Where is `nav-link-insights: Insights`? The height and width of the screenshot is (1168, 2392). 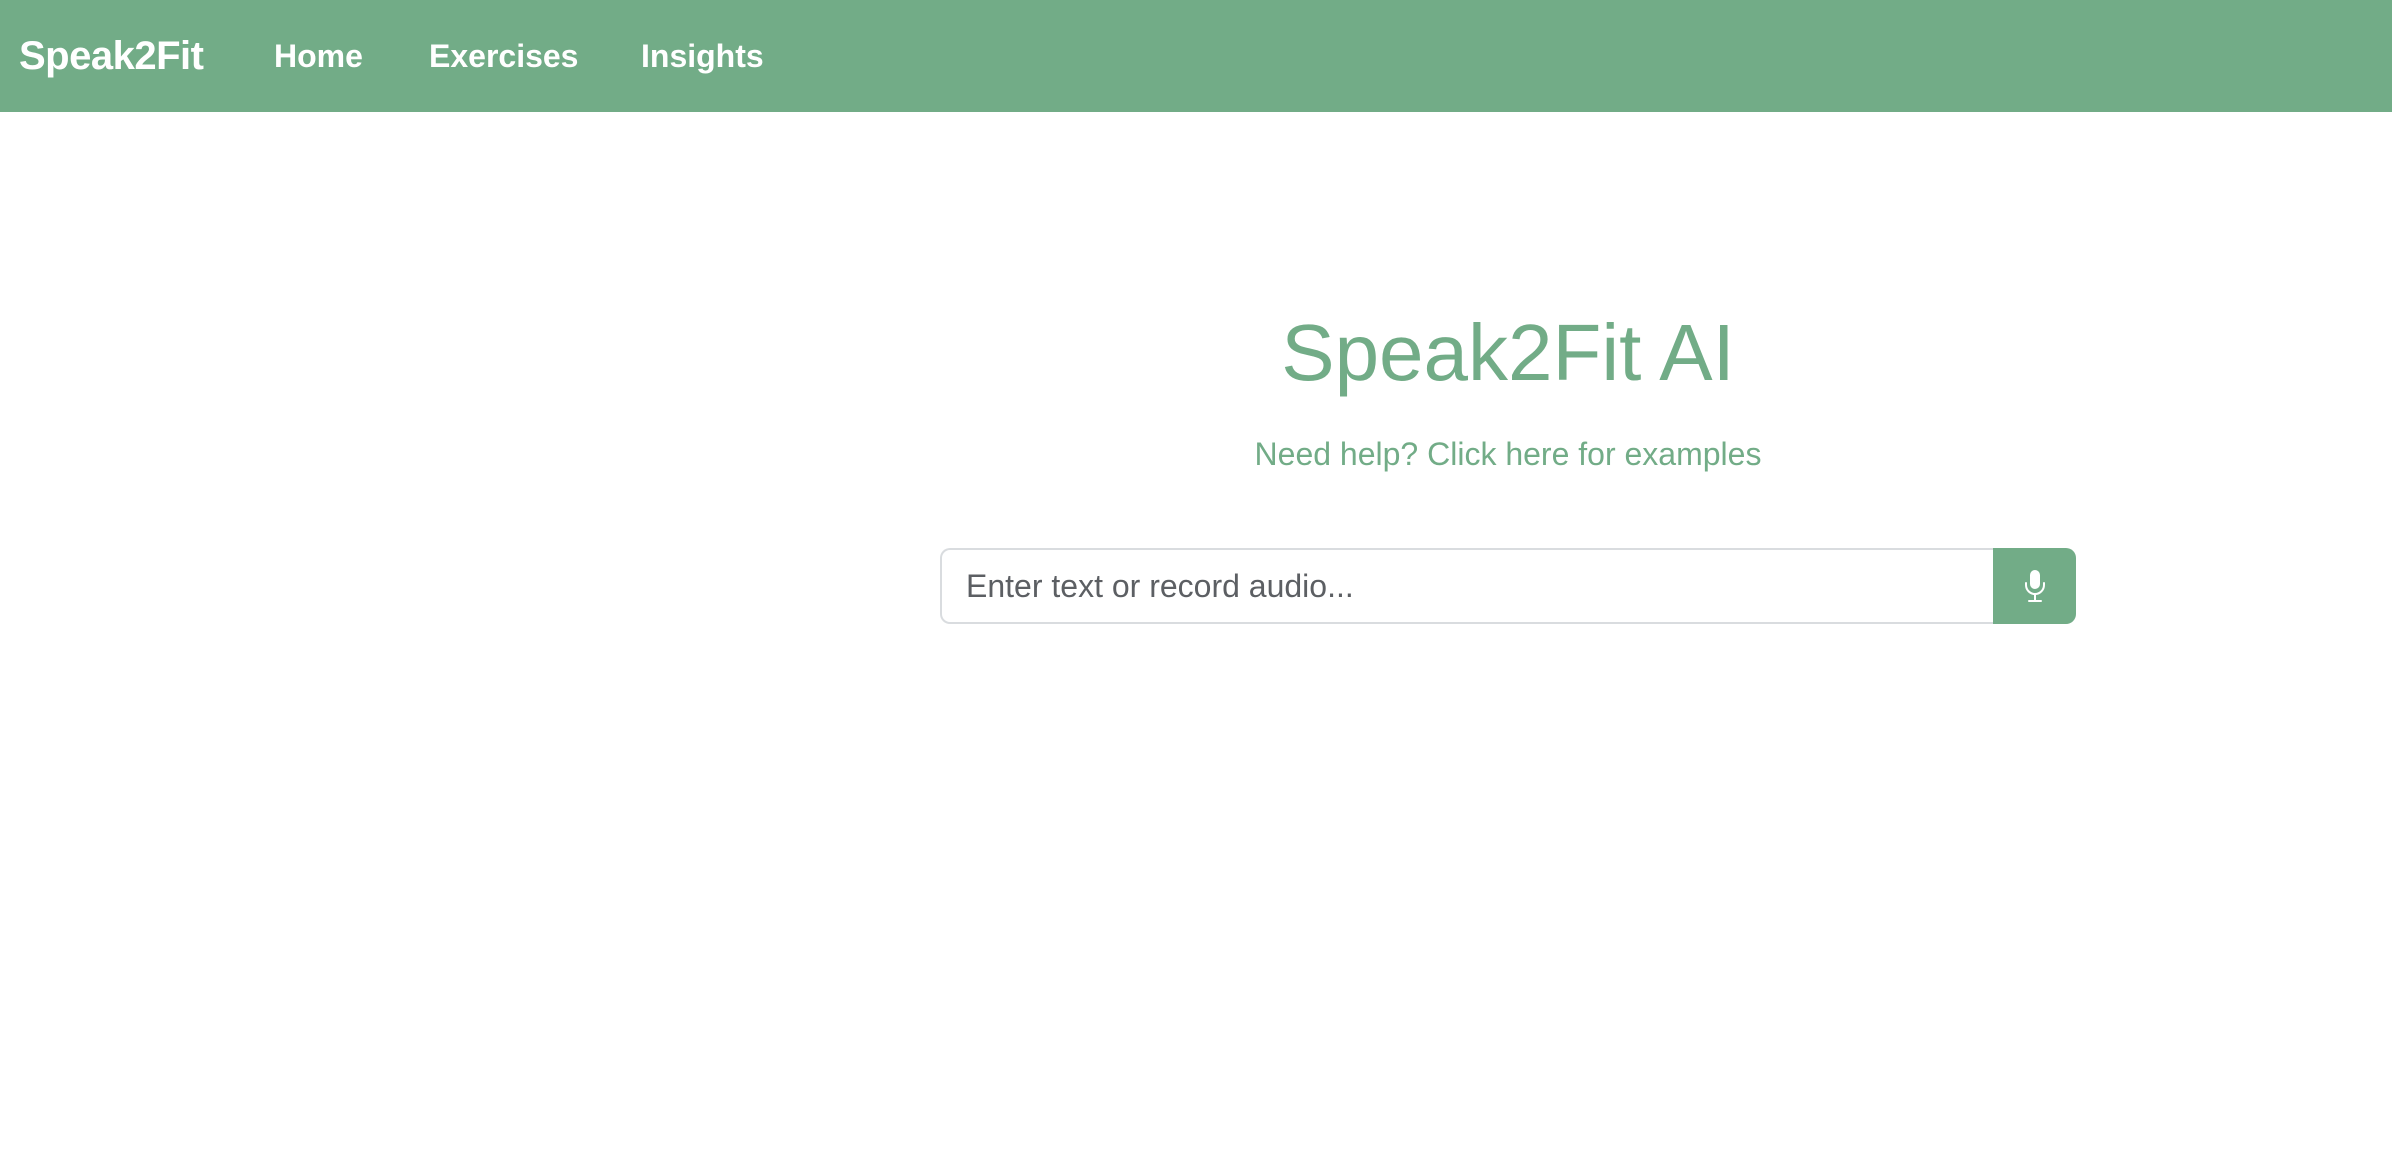 nav-link-insights: Insights is located at coordinates (702, 56).